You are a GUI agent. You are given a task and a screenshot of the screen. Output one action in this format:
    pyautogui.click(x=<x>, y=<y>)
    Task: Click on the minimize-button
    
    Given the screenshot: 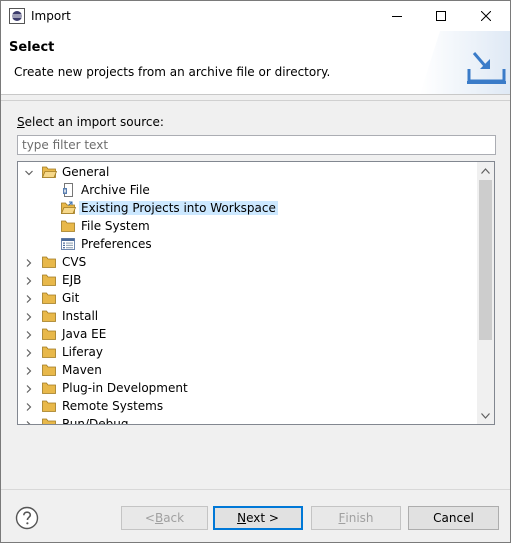 What is the action you would take?
    pyautogui.click(x=397, y=16)
    